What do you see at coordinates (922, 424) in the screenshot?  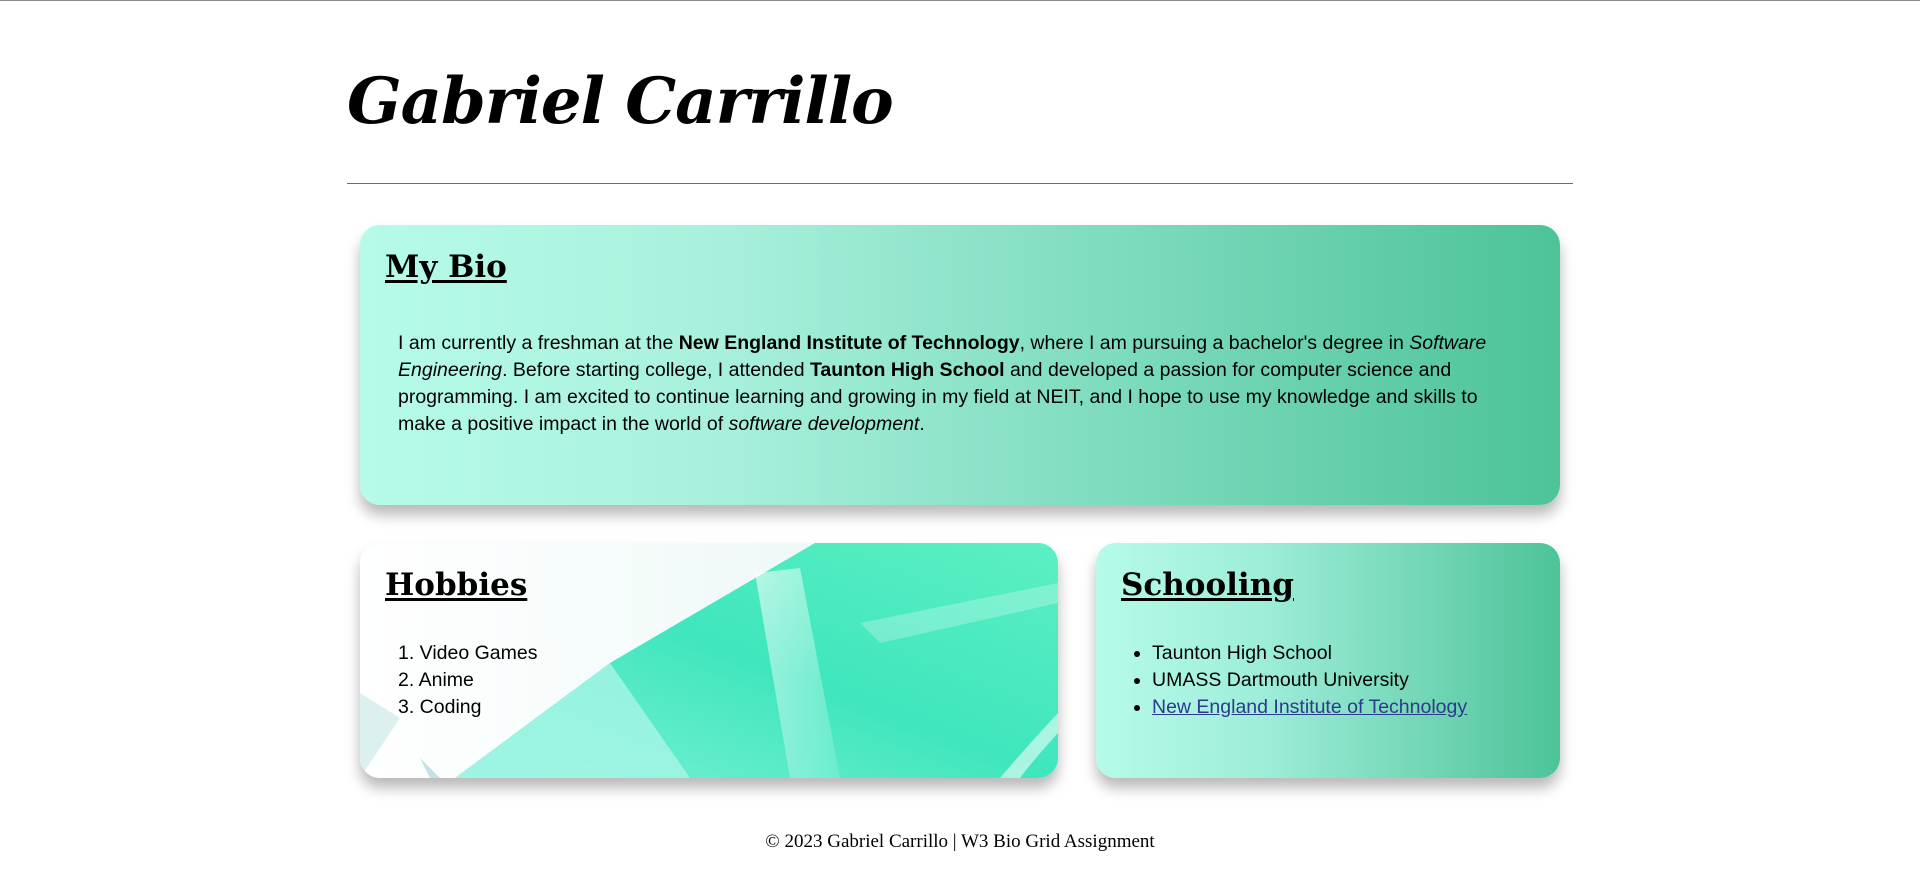 I see `bio-text-5: .` at bounding box center [922, 424].